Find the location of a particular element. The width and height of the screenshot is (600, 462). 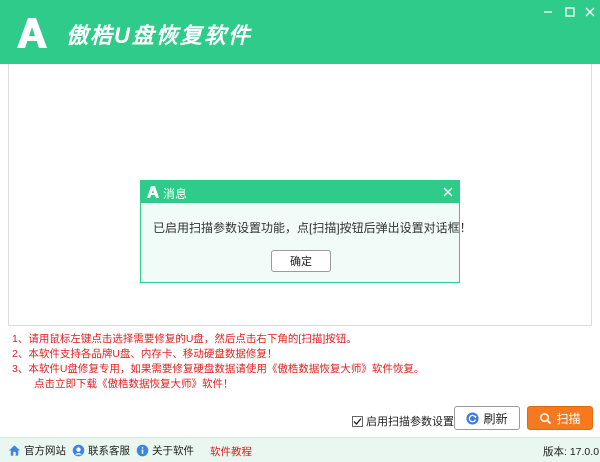

note-line: 3、本软件U盘修复专用，如果需要修复硬盘数据请使用《傲梏数据恢复大师》软件恢复。 is located at coordinates (218, 369).